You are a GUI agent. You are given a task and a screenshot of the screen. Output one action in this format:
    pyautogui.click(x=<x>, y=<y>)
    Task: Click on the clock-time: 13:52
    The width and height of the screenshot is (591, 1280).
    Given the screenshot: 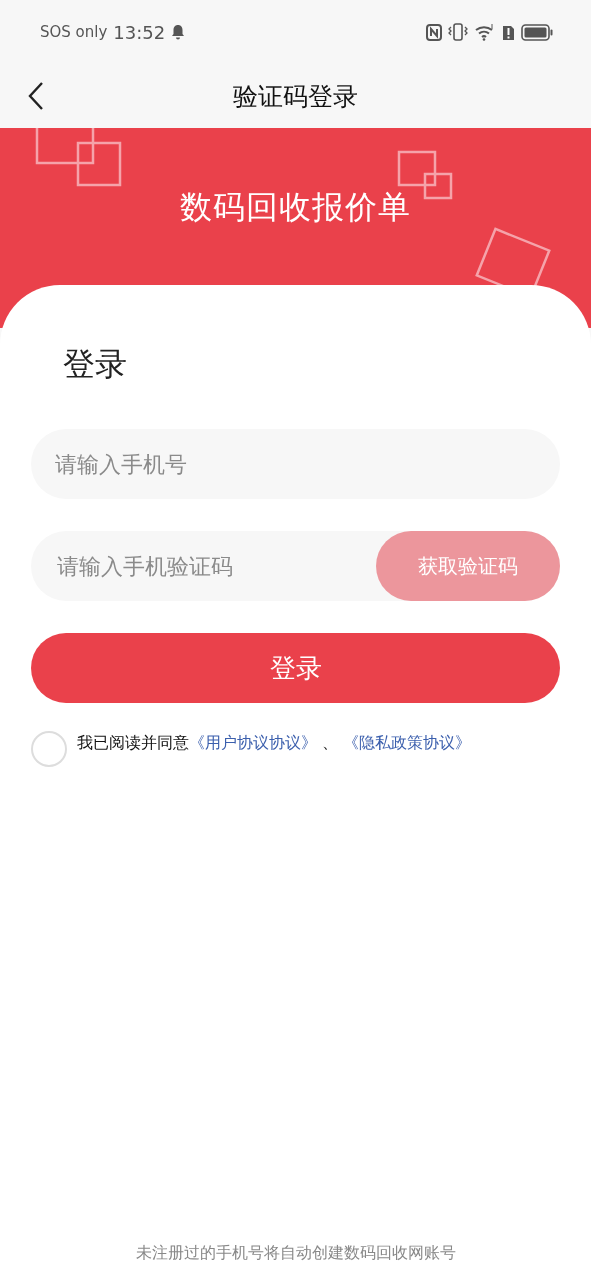 What is the action you would take?
    pyautogui.click(x=139, y=32)
    